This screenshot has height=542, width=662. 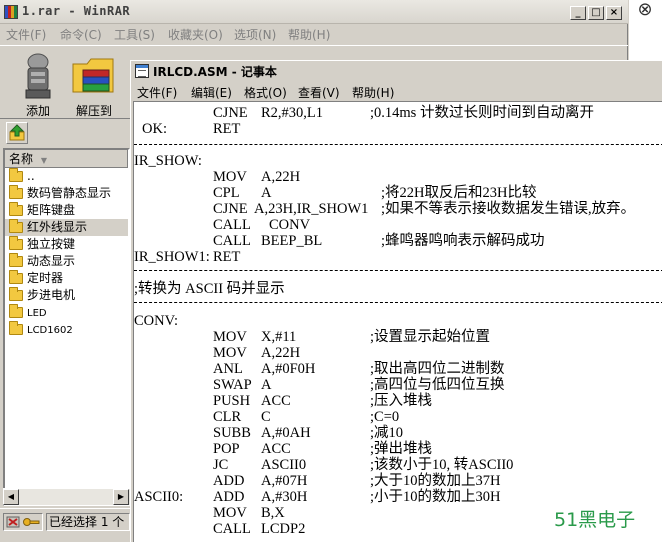 I want to click on maximize-button: □, so click(x=596, y=13).